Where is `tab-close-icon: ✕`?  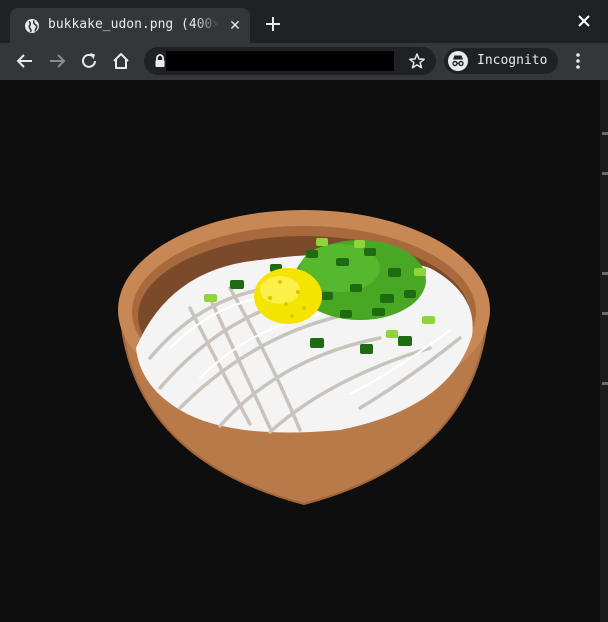
tab-close-icon: ✕ is located at coordinates (235, 26).